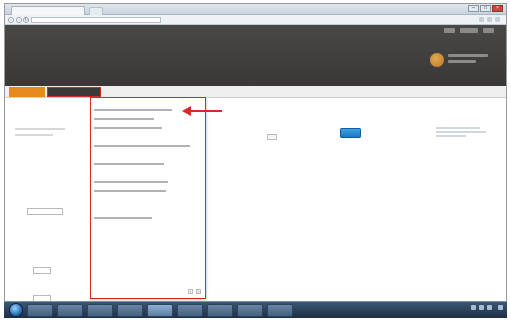 The image size is (511, 322). What do you see at coordinates (272, 137) in the screenshot?
I see `value-input` at bounding box center [272, 137].